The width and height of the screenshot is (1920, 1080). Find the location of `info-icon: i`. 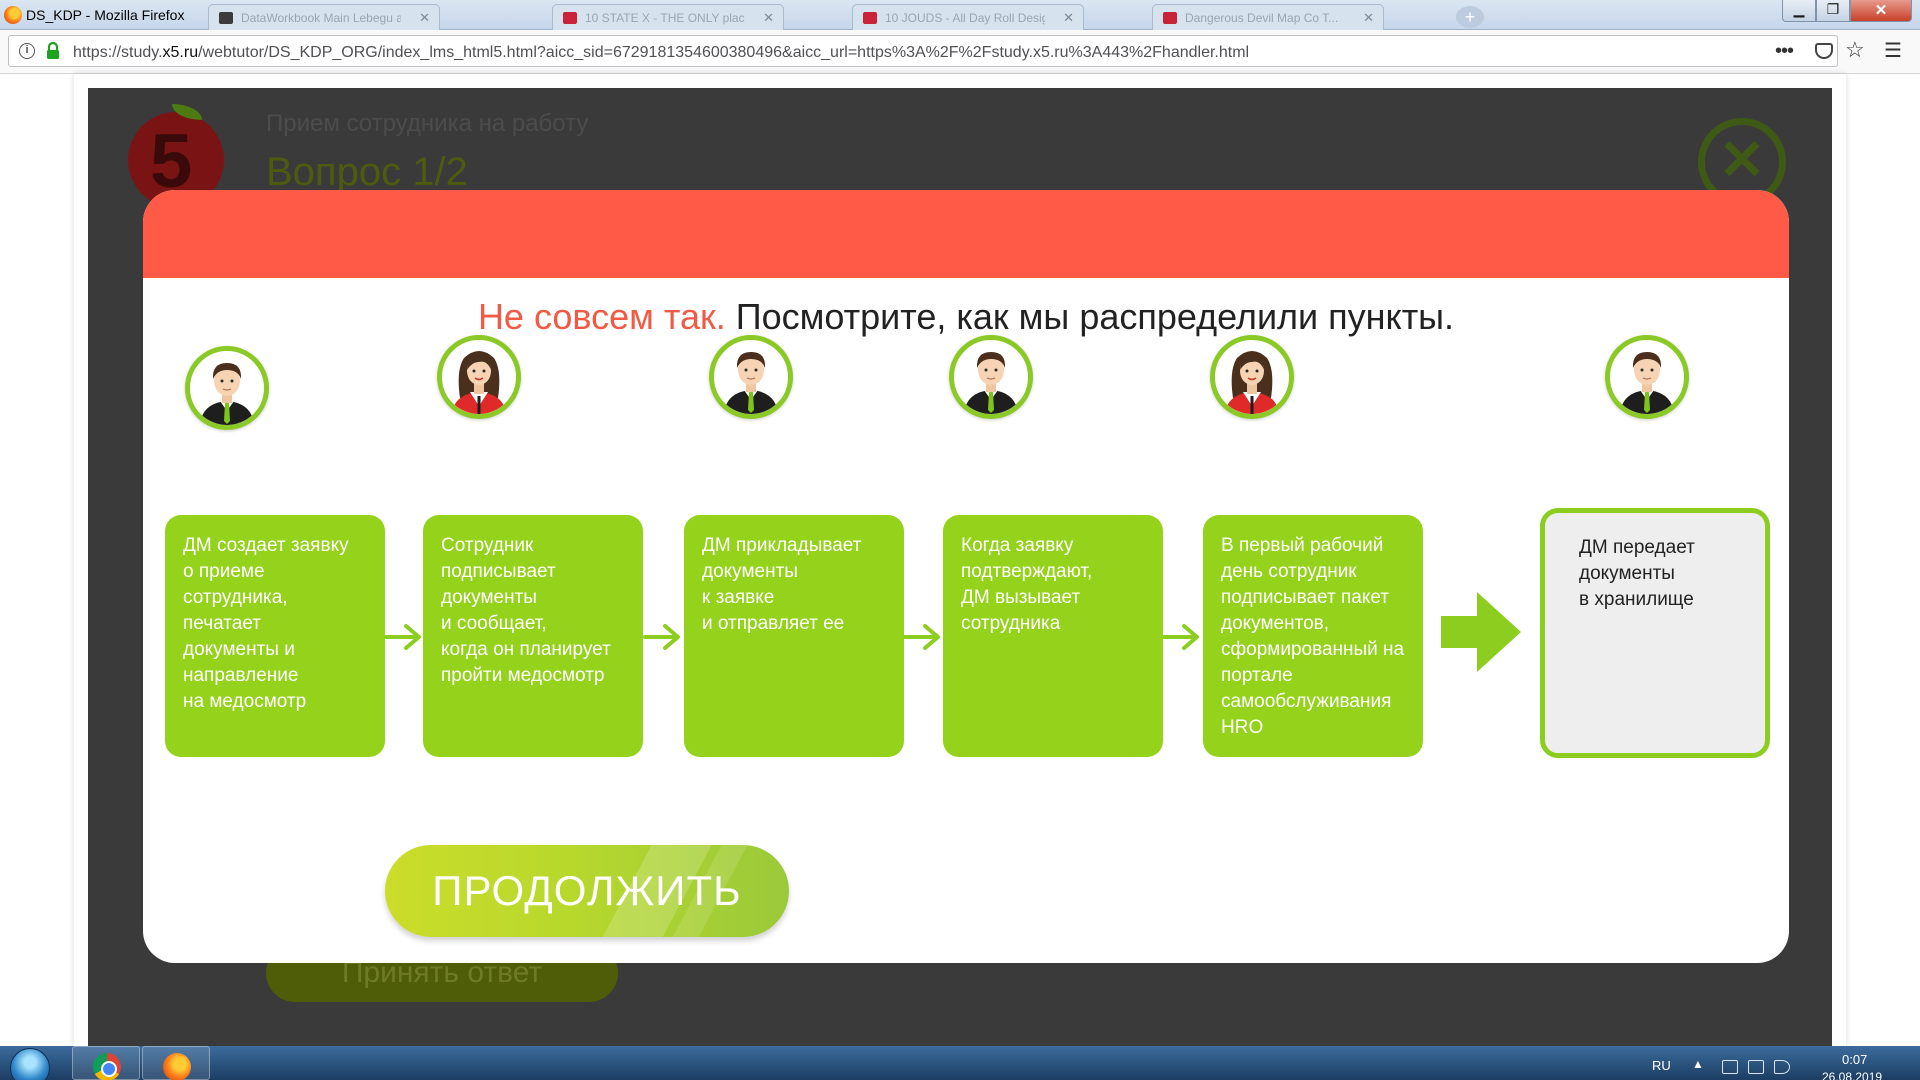

info-icon: i is located at coordinates (27, 51).